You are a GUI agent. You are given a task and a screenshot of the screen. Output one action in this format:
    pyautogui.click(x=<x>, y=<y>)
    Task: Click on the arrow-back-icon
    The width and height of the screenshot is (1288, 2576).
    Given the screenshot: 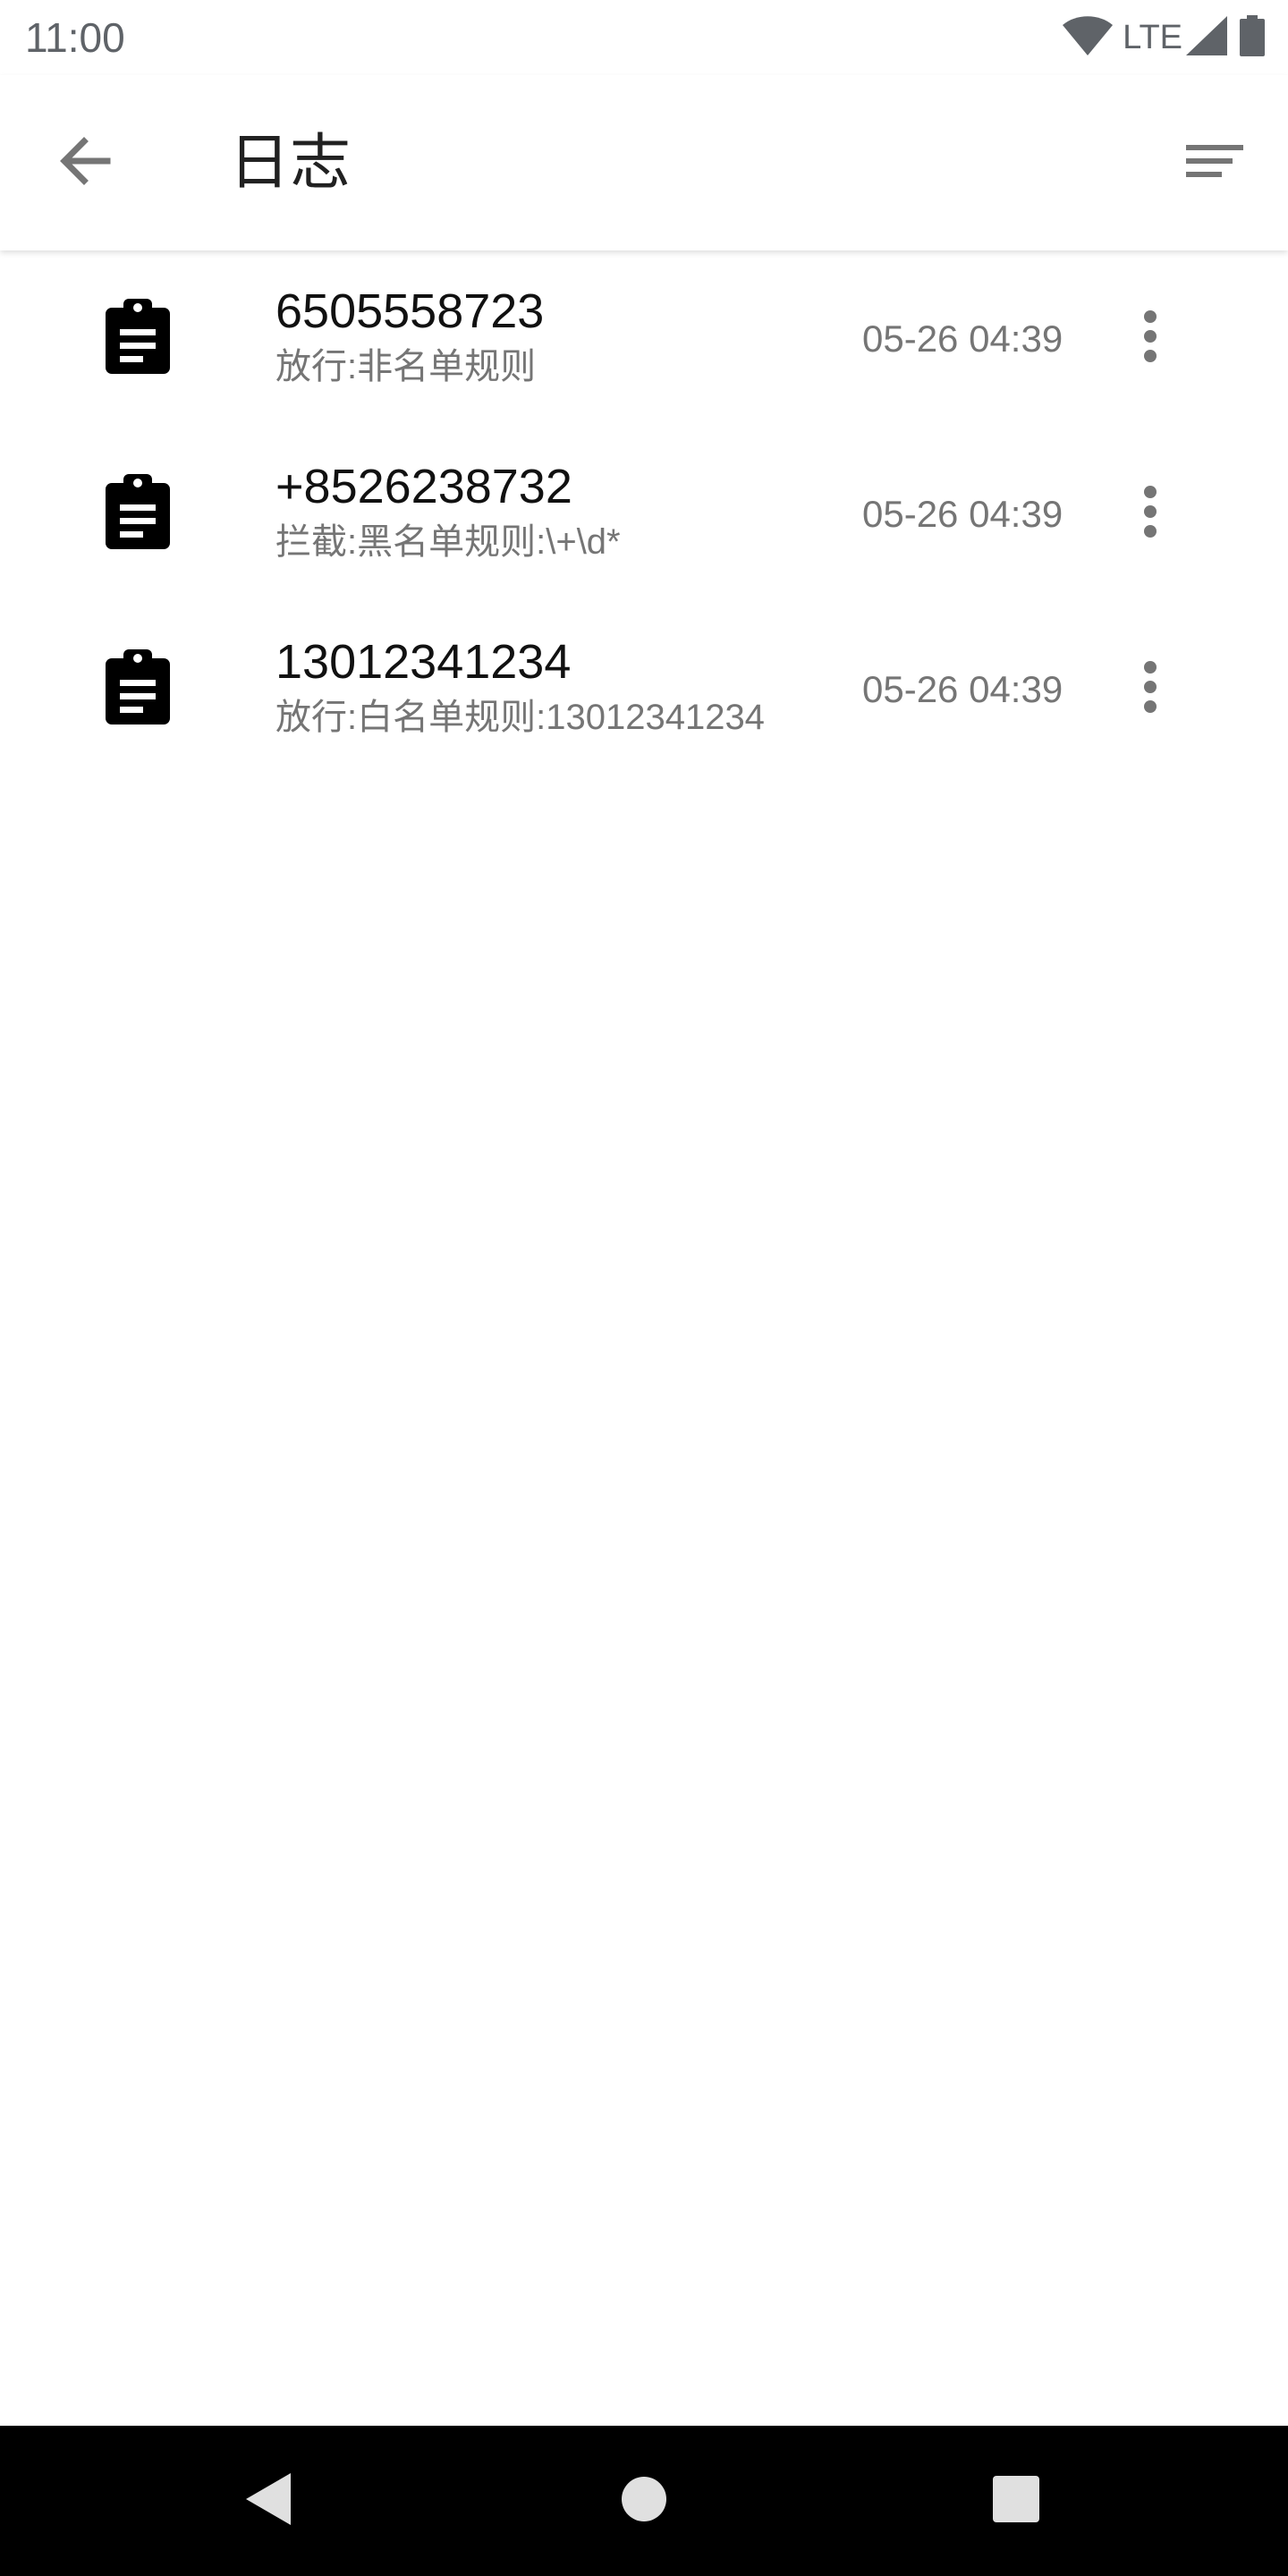 What is the action you would take?
    pyautogui.click(x=84, y=163)
    